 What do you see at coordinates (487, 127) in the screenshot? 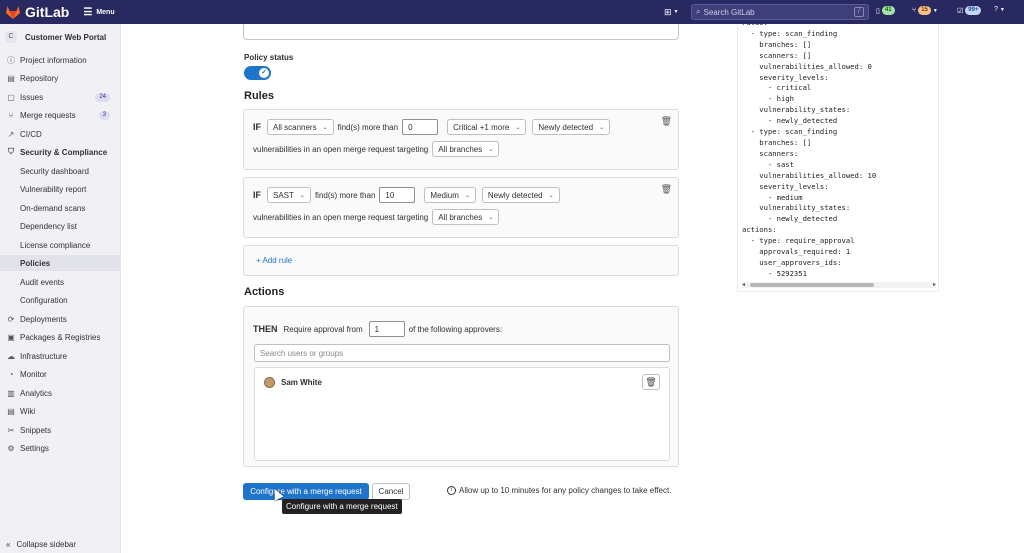
I see `severity-dropdown: Critical +1 more ⌄` at bounding box center [487, 127].